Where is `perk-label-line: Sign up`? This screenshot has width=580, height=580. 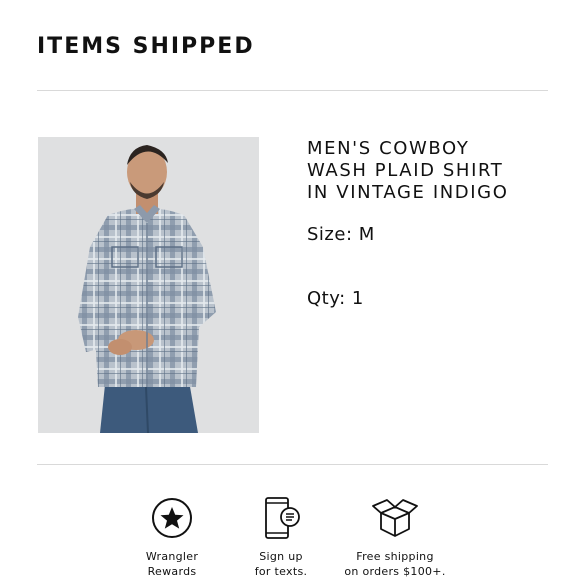
perk-label-line: Sign up is located at coordinates (281, 556).